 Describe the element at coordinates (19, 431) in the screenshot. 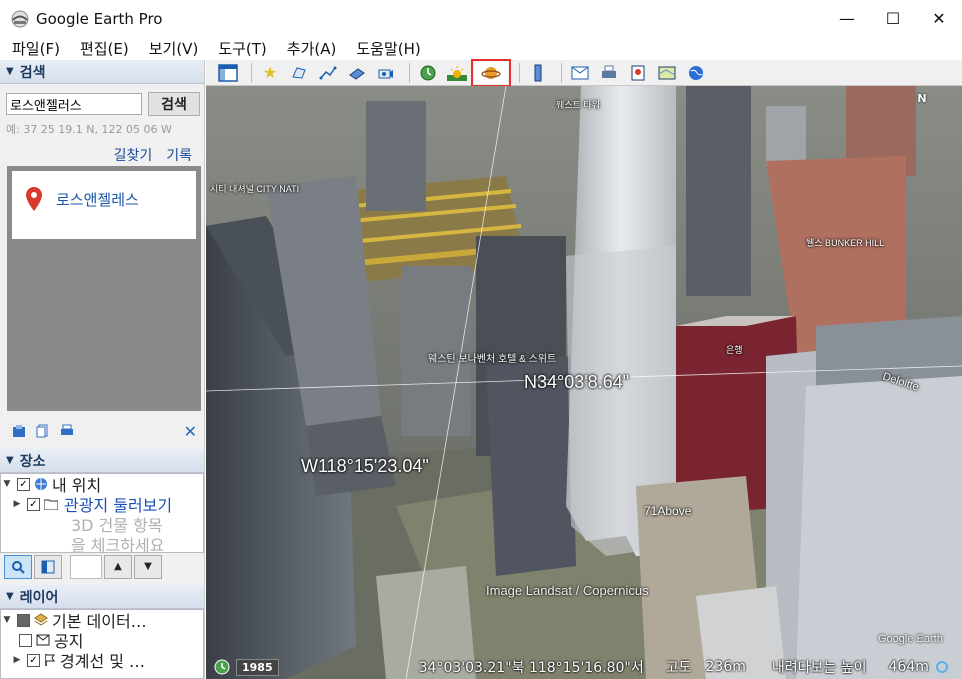

I see `save-to-places-icon` at that location.